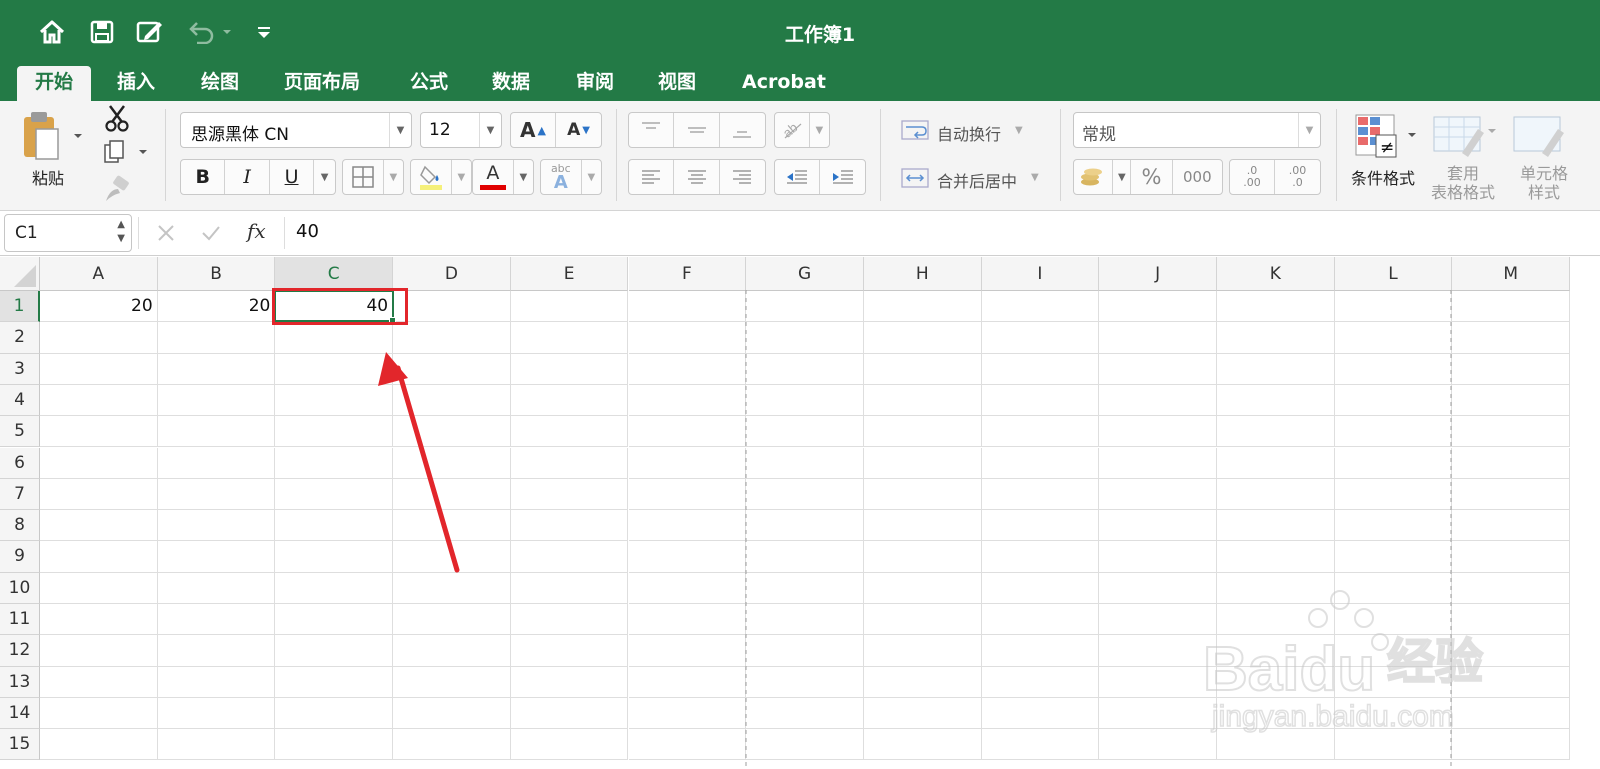  What do you see at coordinates (1393, 274) in the screenshot?
I see `column-header-l: L` at bounding box center [1393, 274].